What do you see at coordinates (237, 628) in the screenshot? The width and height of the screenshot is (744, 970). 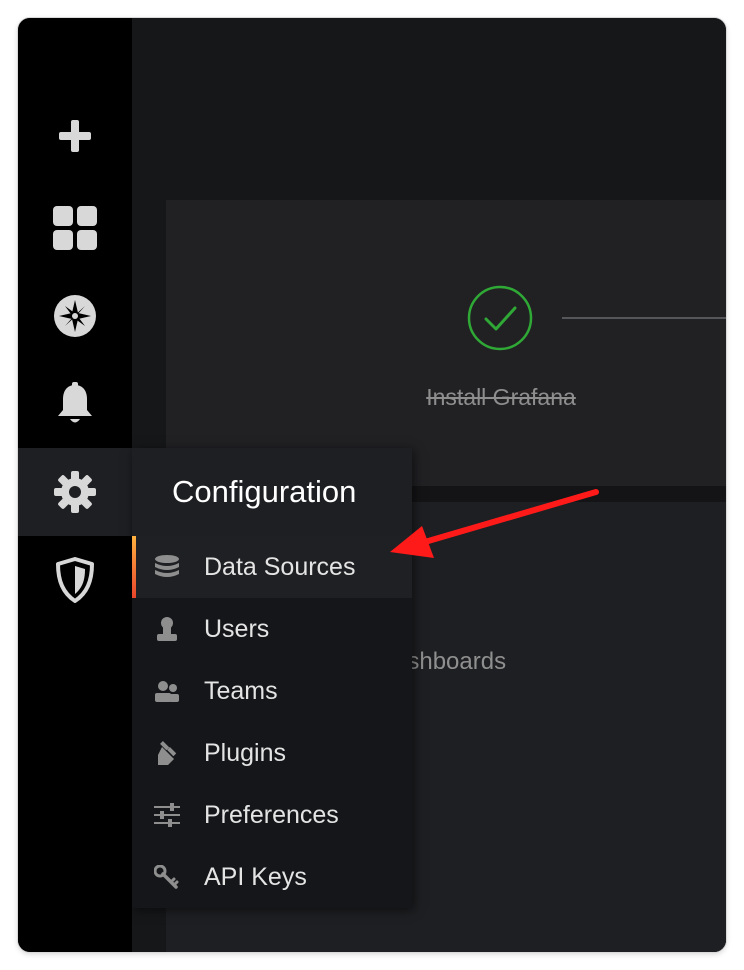 I see `menu-item-label: Users` at bounding box center [237, 628].